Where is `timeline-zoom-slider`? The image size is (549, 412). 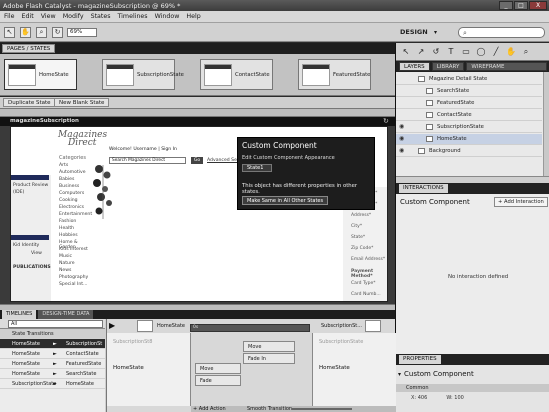 timeline-zoom-slider is located at coordinates (322, 409).